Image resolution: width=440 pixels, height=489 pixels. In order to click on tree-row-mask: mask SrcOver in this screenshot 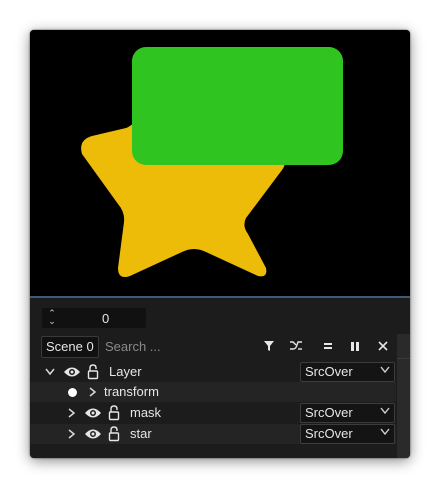, I will do `click(213, 413)`.